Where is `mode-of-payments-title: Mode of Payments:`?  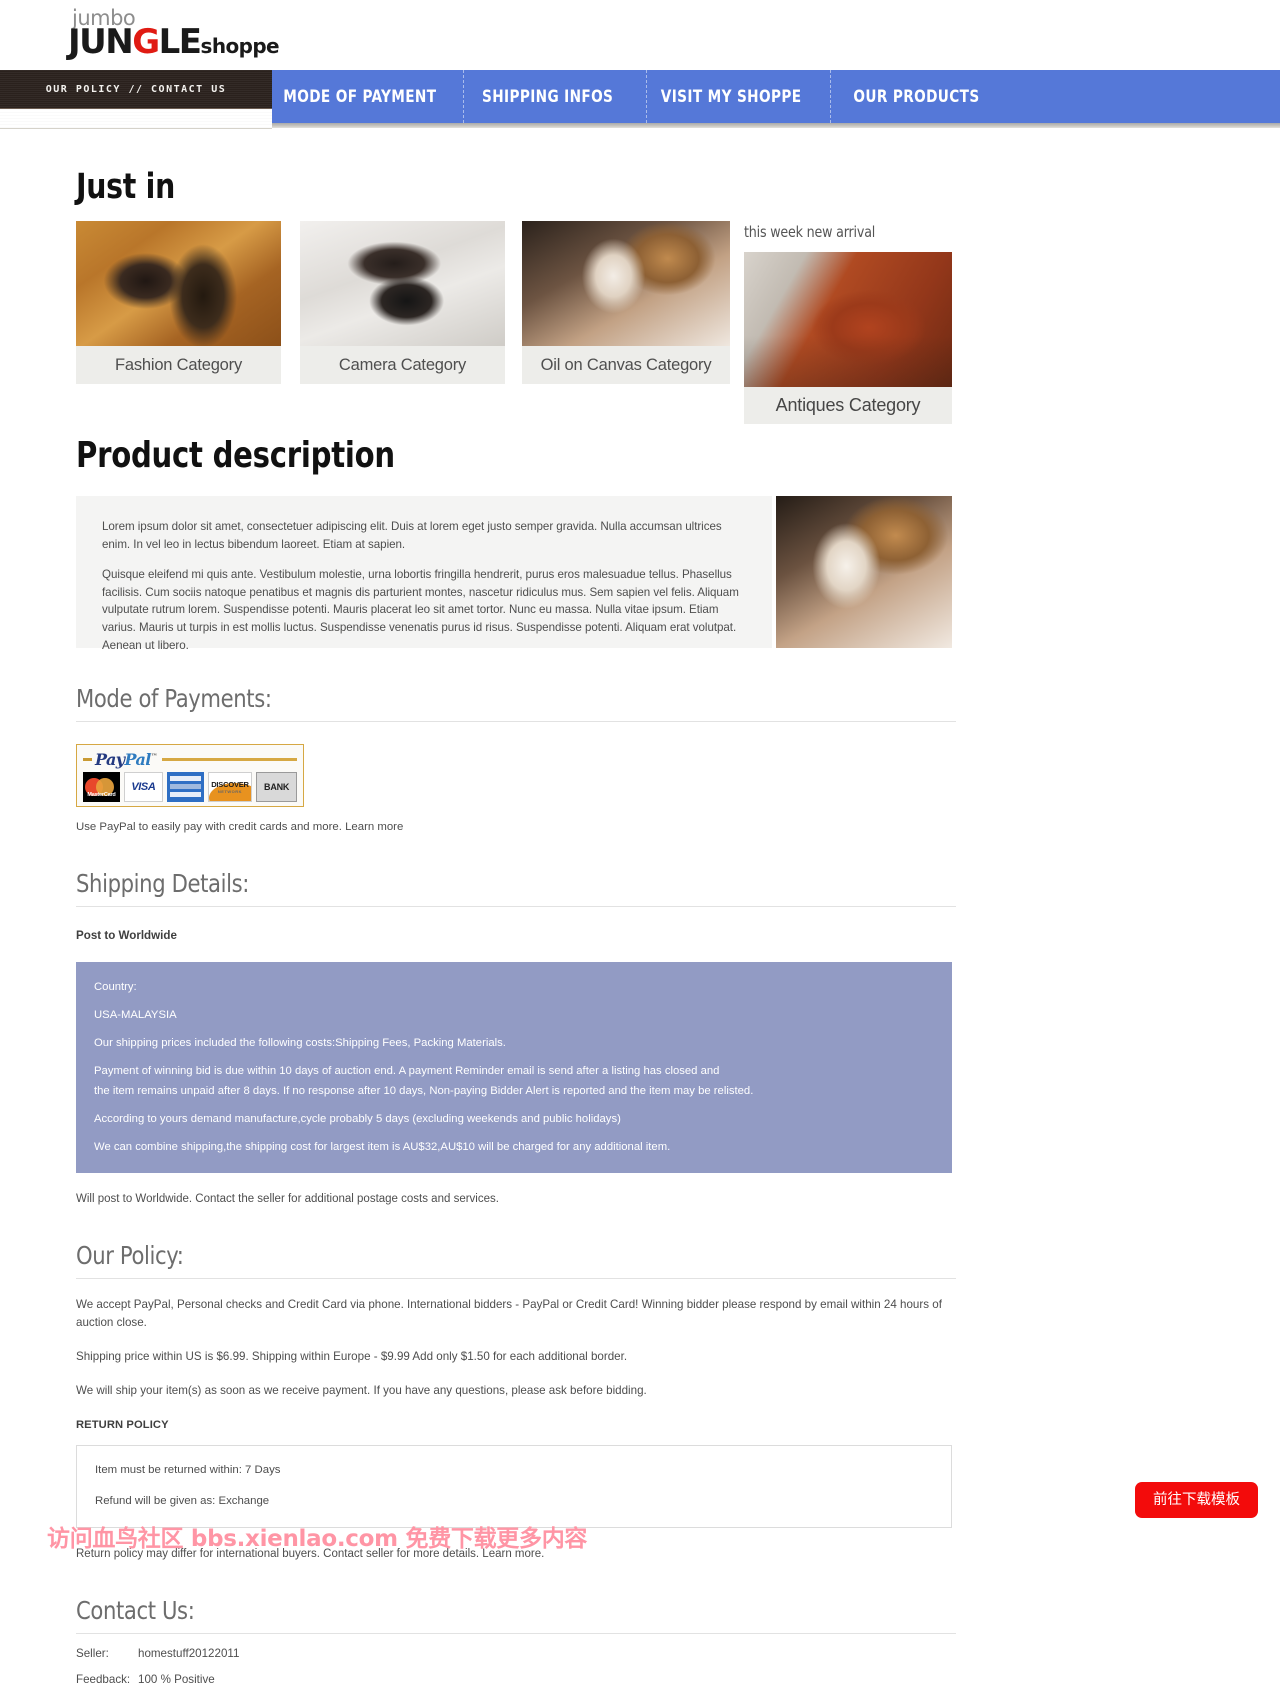 mode-of-payments-title: Mode of Payments: is located at coordinates (174, 698).